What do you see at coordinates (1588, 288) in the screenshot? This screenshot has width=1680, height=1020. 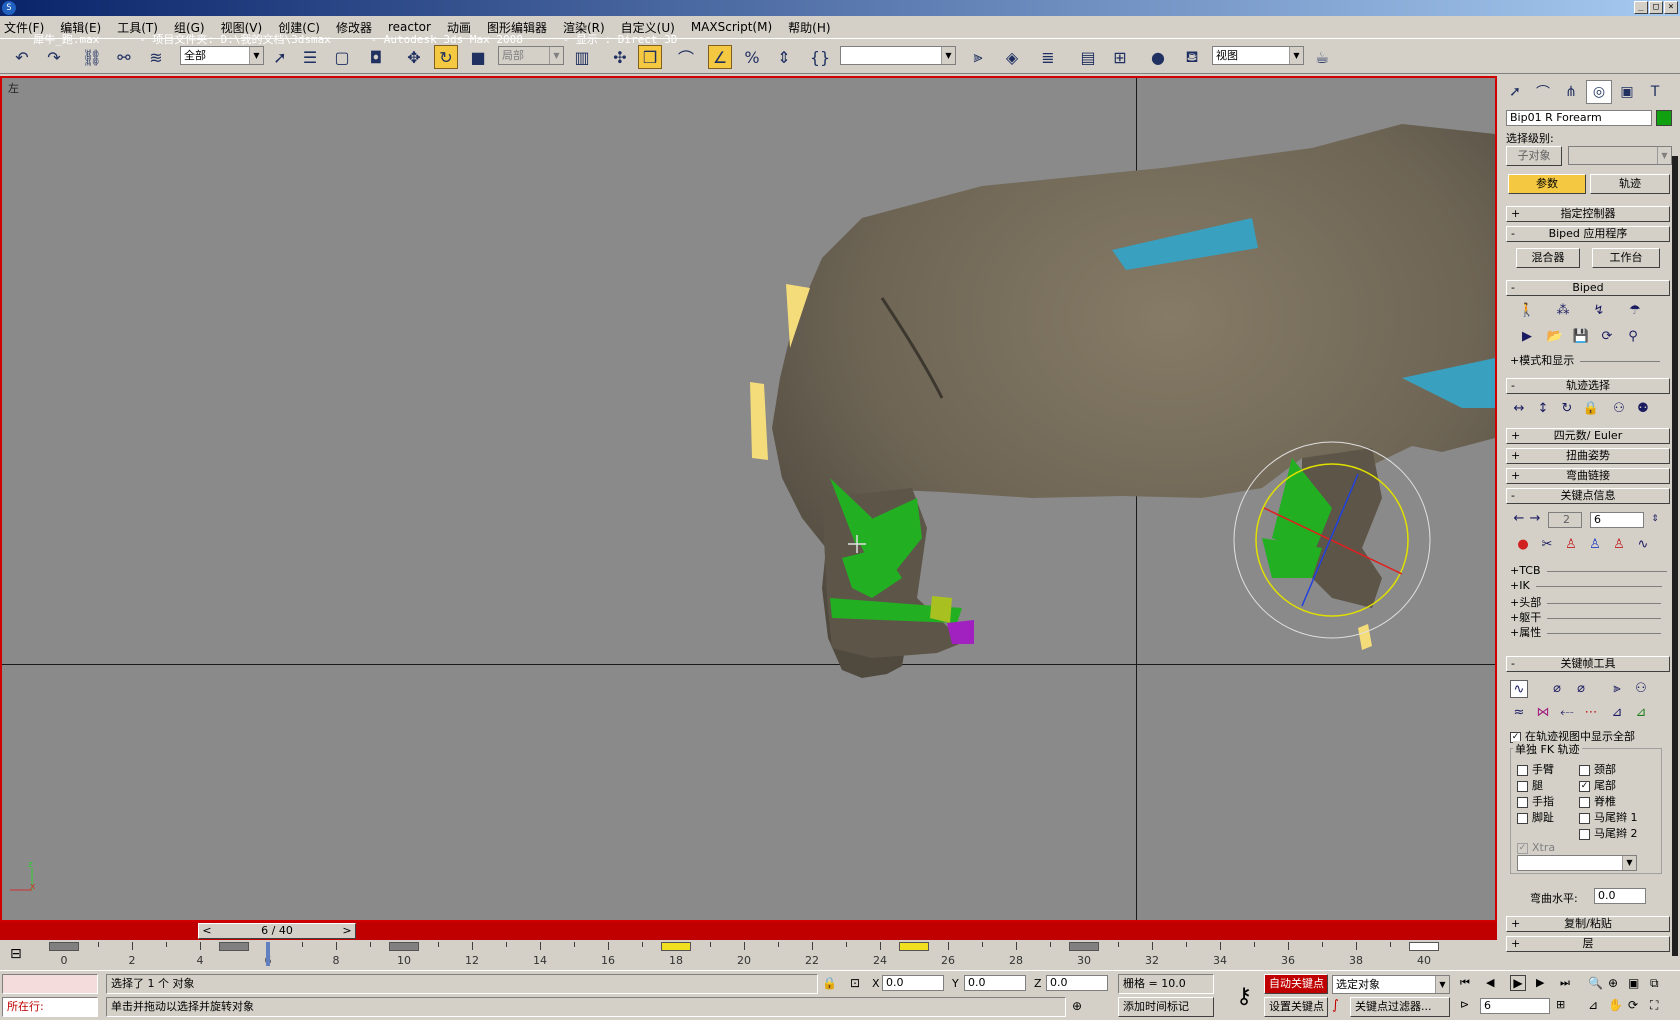 I see `rollup-biped: - Biped` at bounding box center [1588, 288].